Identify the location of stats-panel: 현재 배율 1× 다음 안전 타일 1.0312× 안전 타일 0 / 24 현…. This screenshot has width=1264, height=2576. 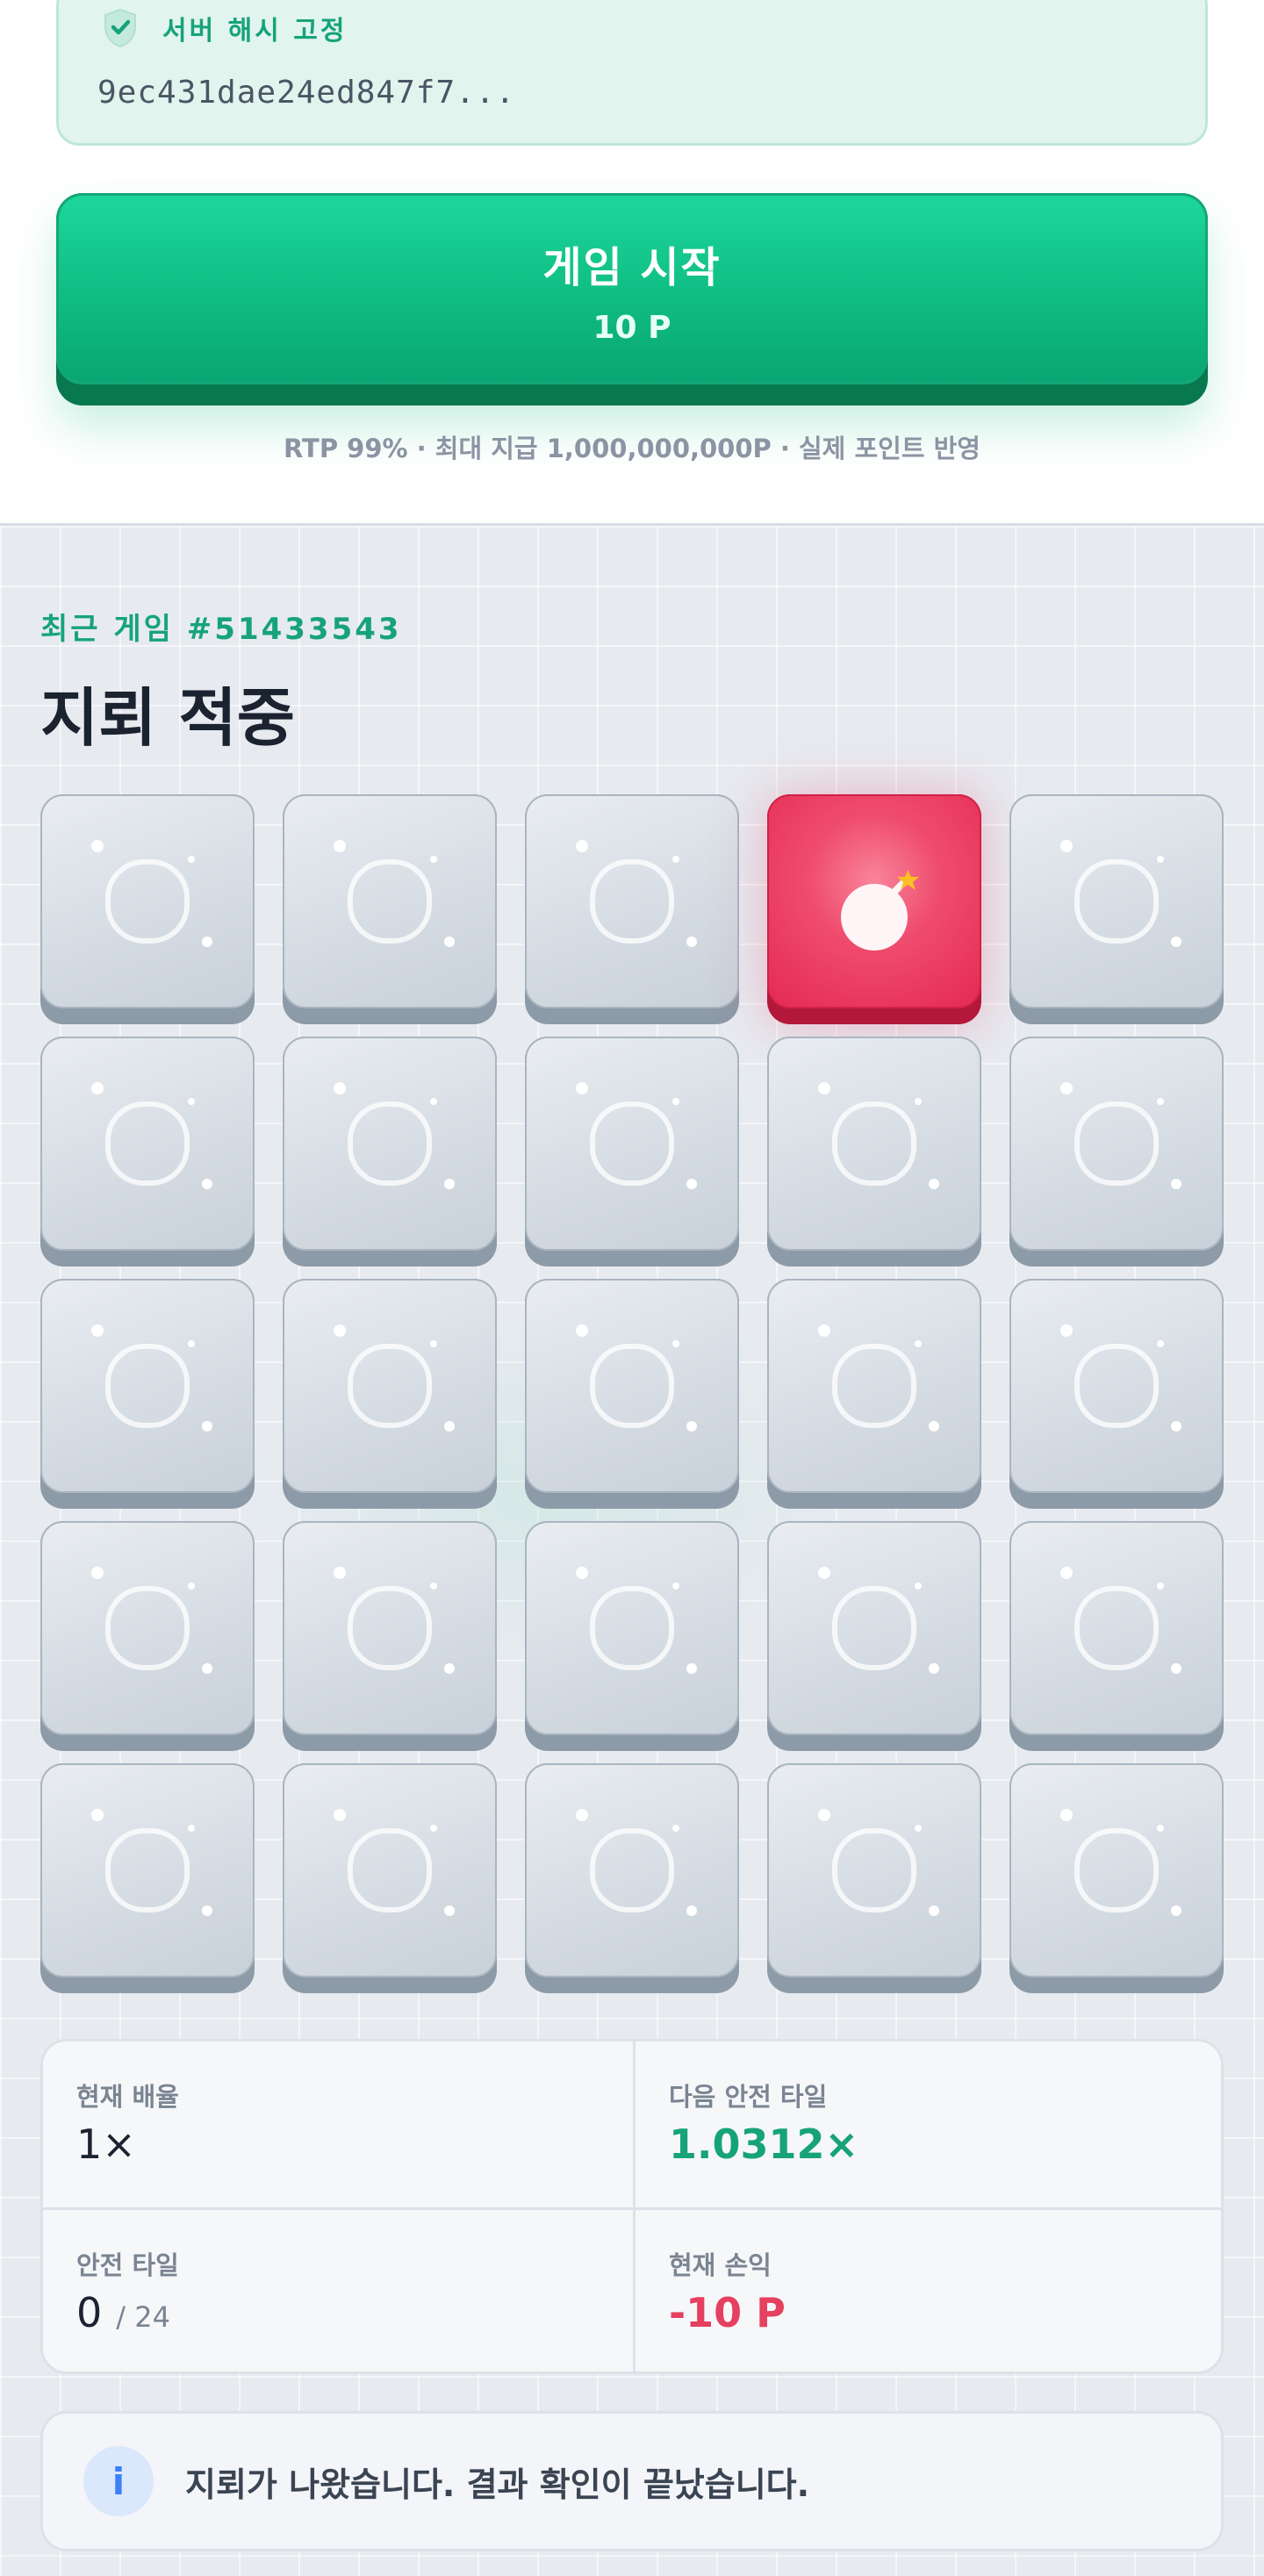
(632, 2206).